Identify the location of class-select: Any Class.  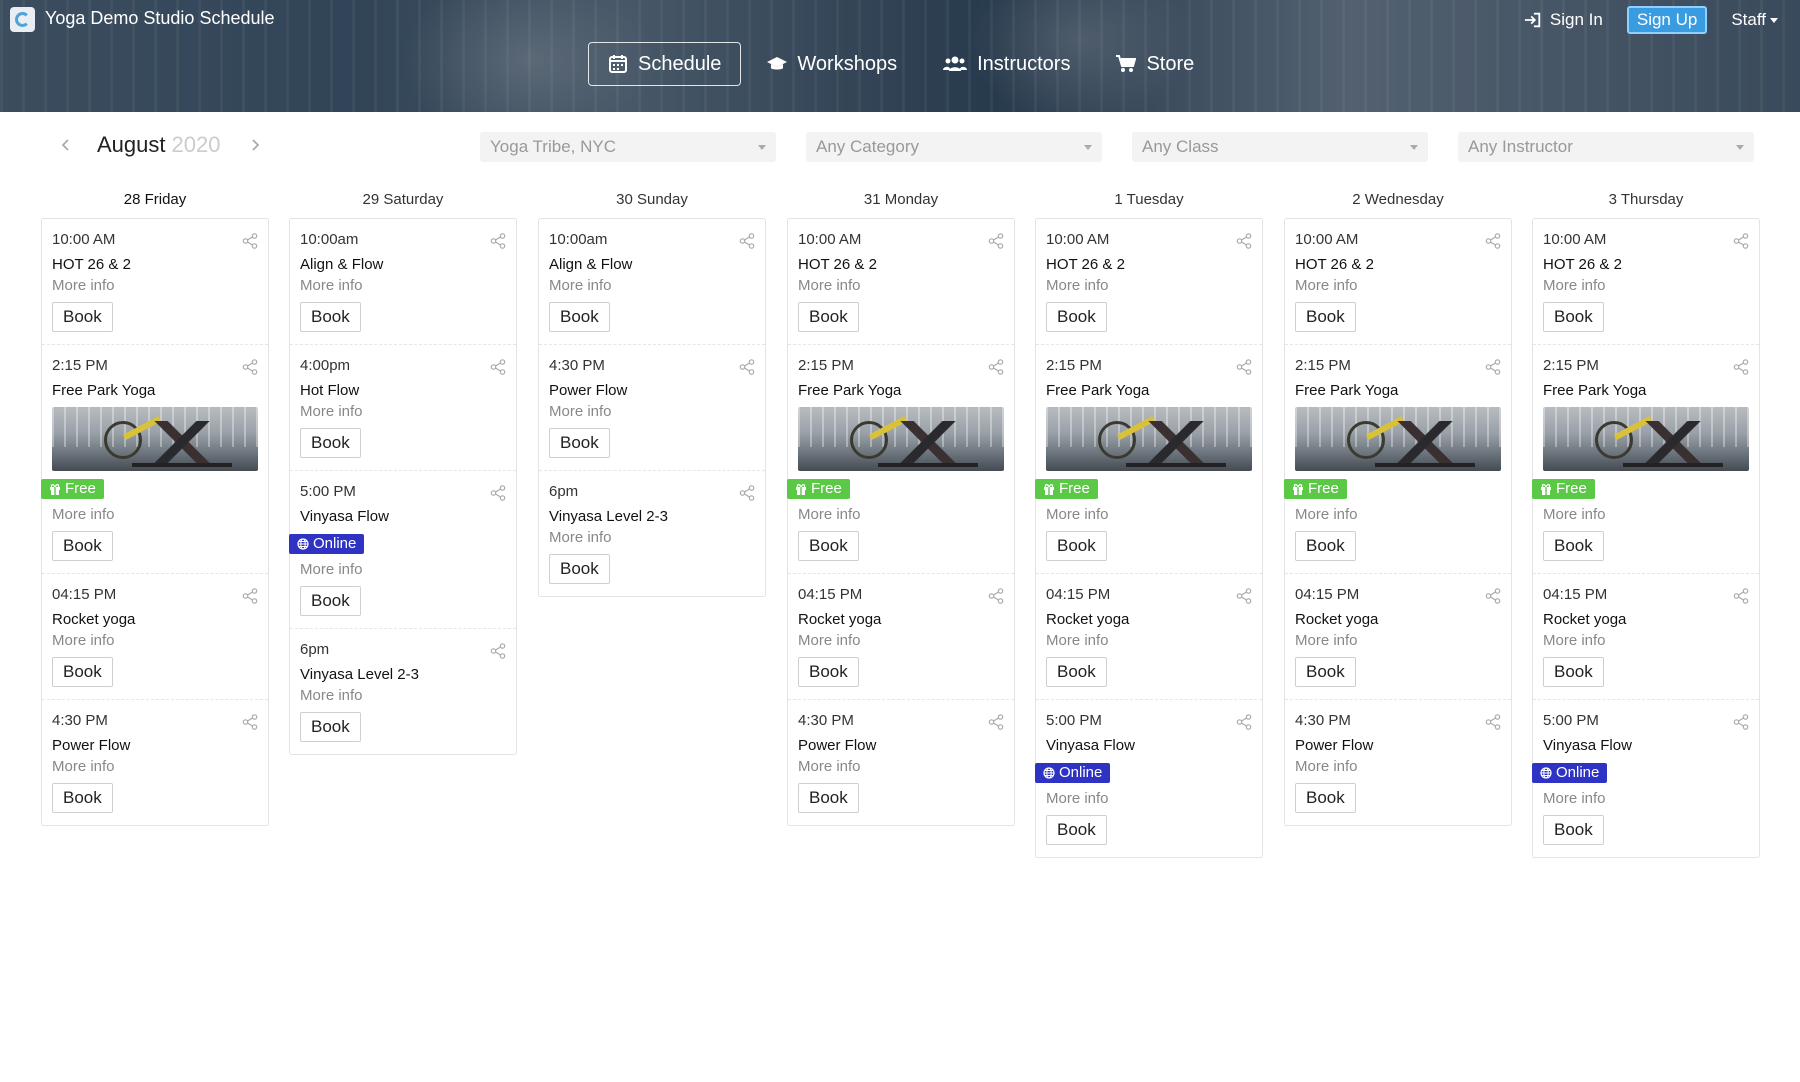
(1280, 147).